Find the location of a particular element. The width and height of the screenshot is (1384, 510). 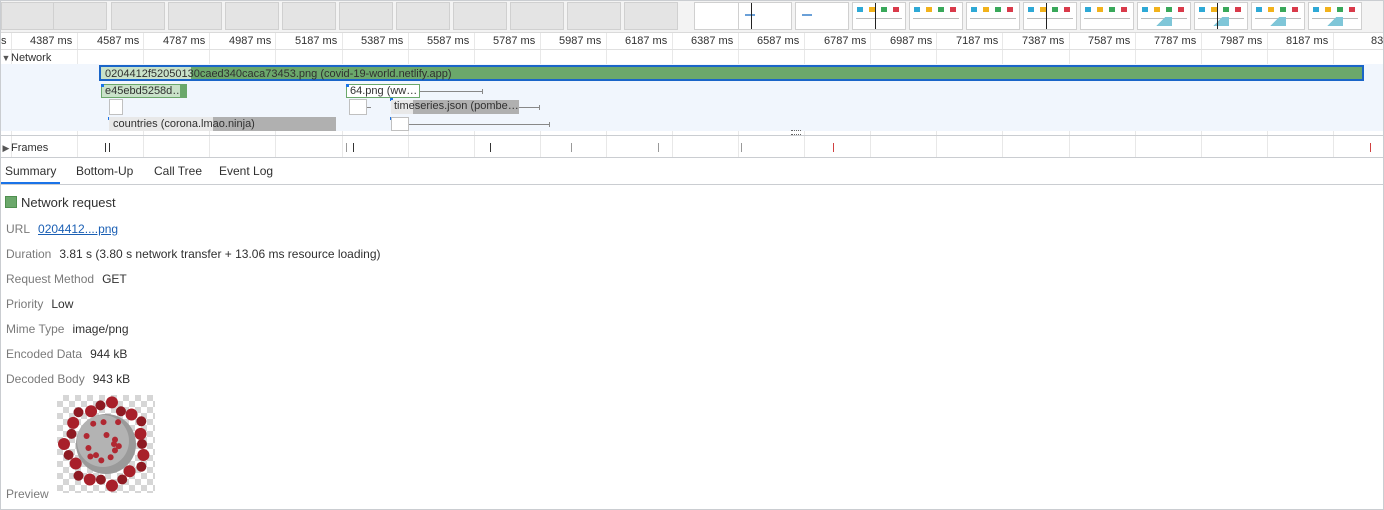

summary-row-method: Request Method GET is located at coordinates (66, 279).